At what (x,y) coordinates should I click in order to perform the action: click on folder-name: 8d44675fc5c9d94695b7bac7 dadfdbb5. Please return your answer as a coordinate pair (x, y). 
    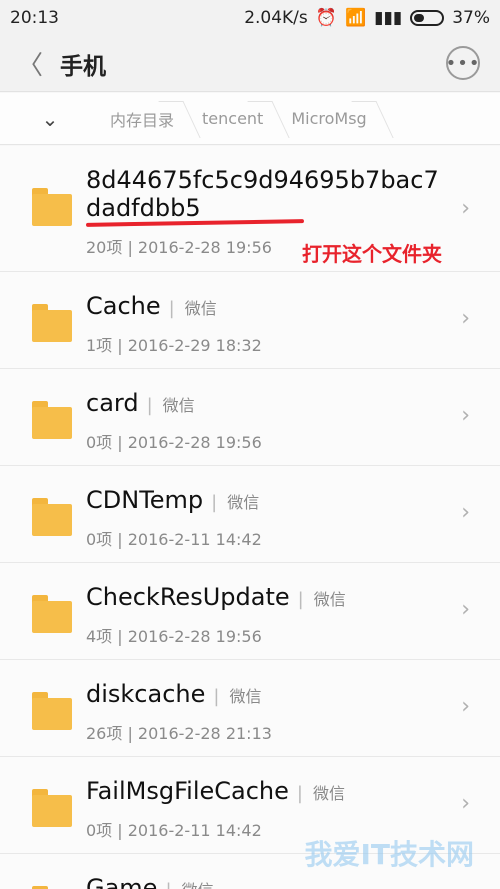
    Looking at the image, I should click on (262, 194).